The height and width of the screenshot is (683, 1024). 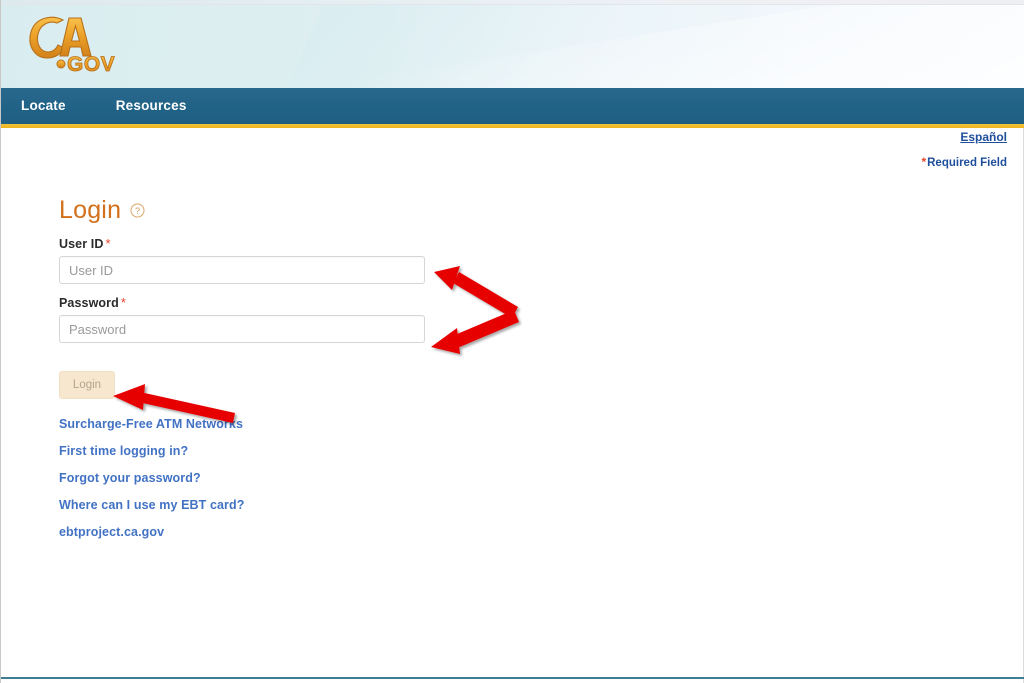 I want to click on ca-gov-logo: GOV, so click(x=71, y=45).